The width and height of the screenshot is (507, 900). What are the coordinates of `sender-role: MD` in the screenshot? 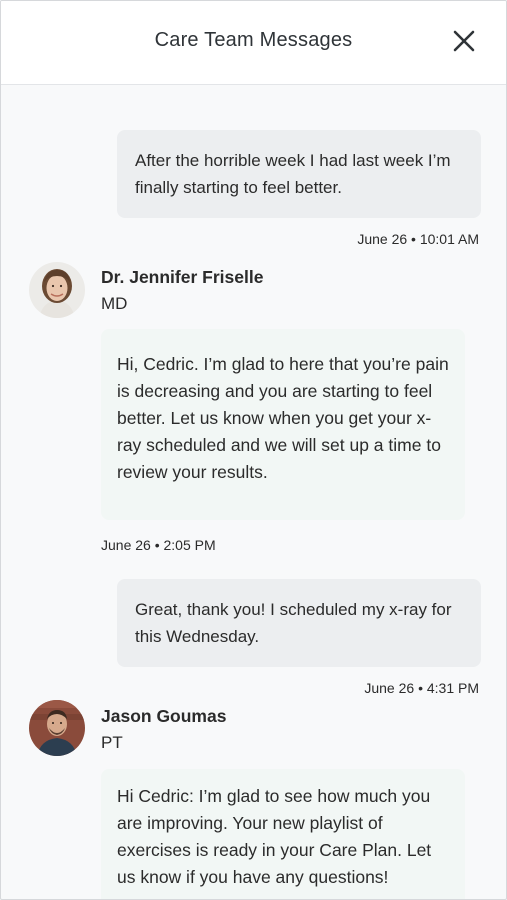 It's located at (114, 303).